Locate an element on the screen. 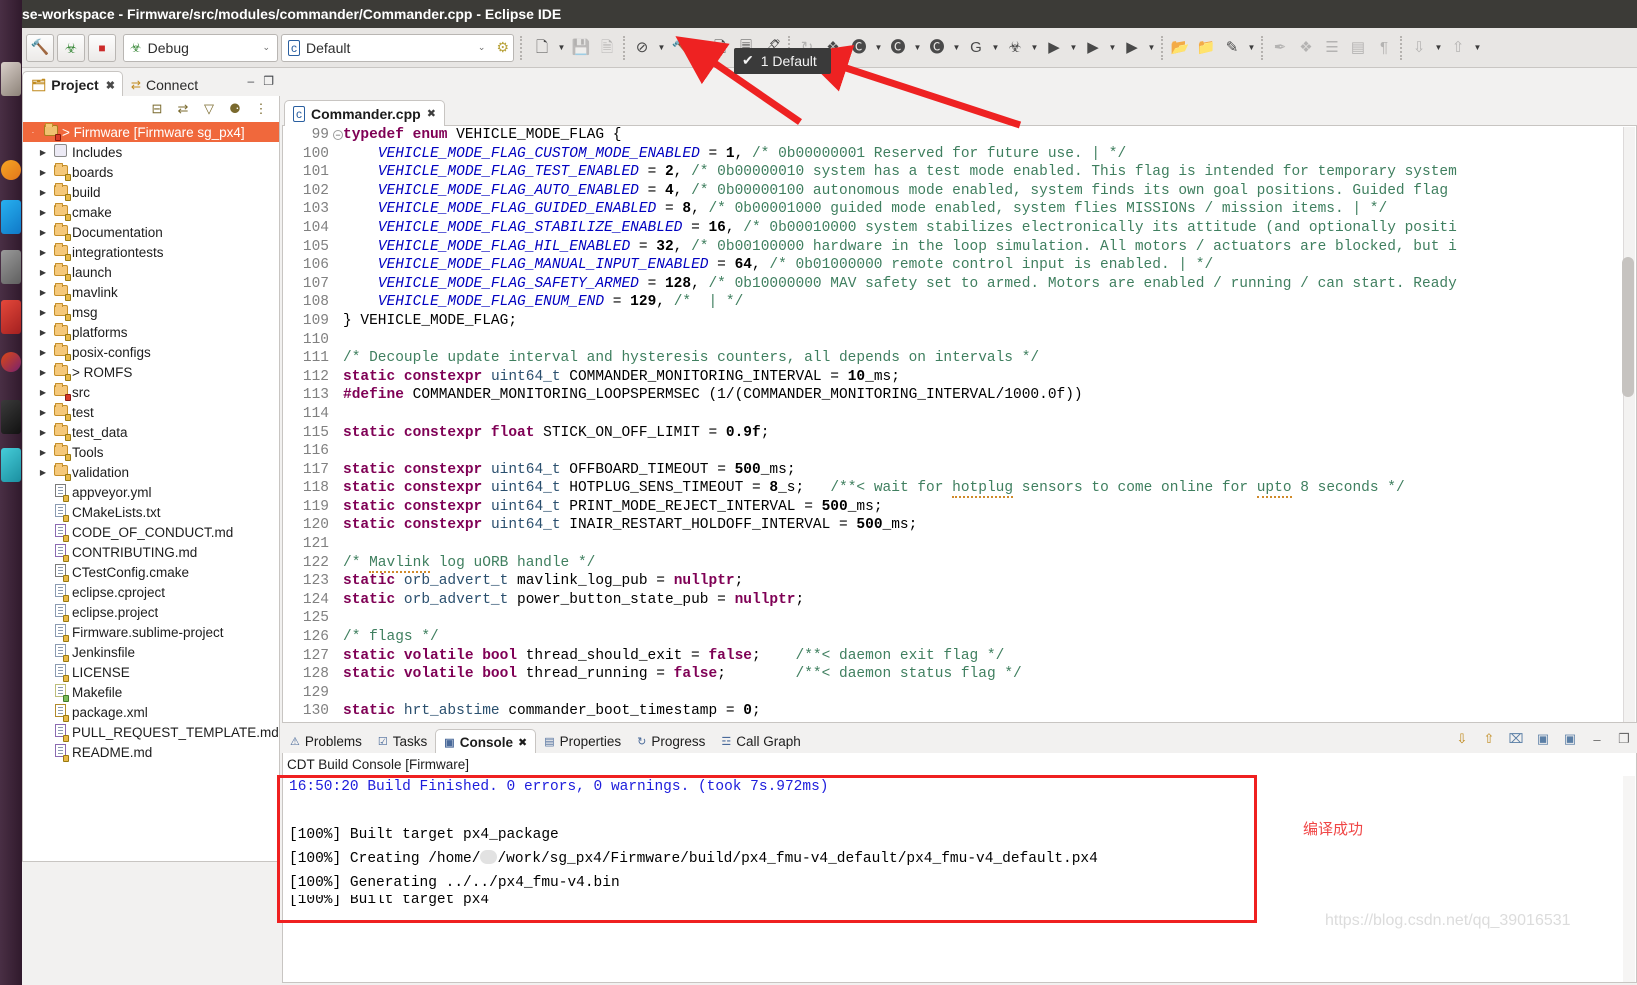  stop-button: ■ is located at coordinates (102, 47).